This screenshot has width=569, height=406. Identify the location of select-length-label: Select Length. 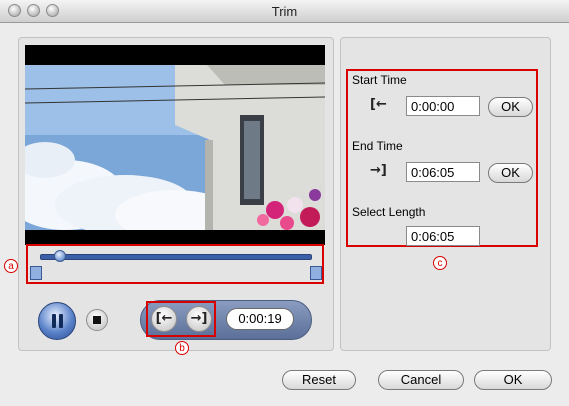
(389, 212).